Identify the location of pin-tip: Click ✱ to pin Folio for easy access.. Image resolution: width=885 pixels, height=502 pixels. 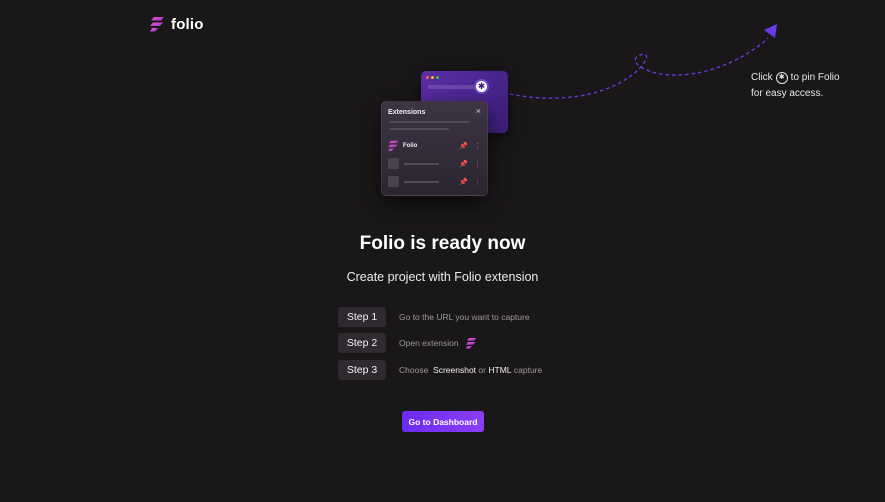
(806, 85).